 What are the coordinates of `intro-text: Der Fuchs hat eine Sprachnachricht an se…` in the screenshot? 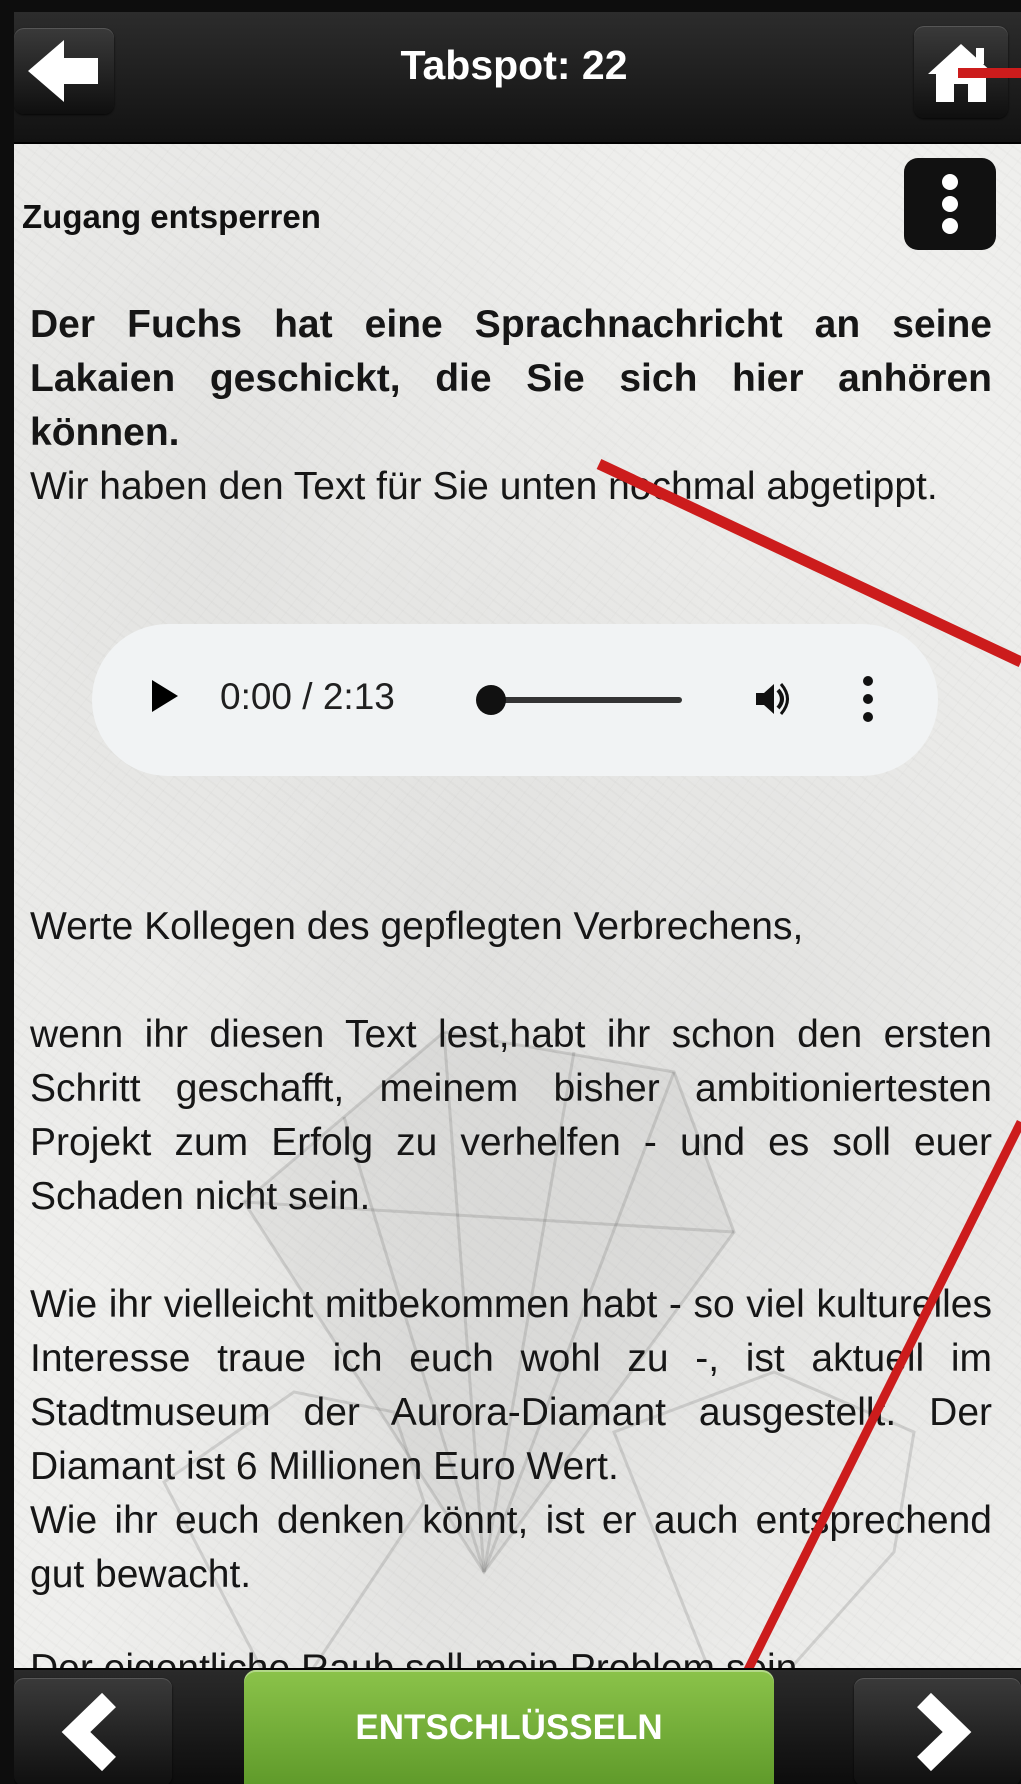 It's located at (511, 406).